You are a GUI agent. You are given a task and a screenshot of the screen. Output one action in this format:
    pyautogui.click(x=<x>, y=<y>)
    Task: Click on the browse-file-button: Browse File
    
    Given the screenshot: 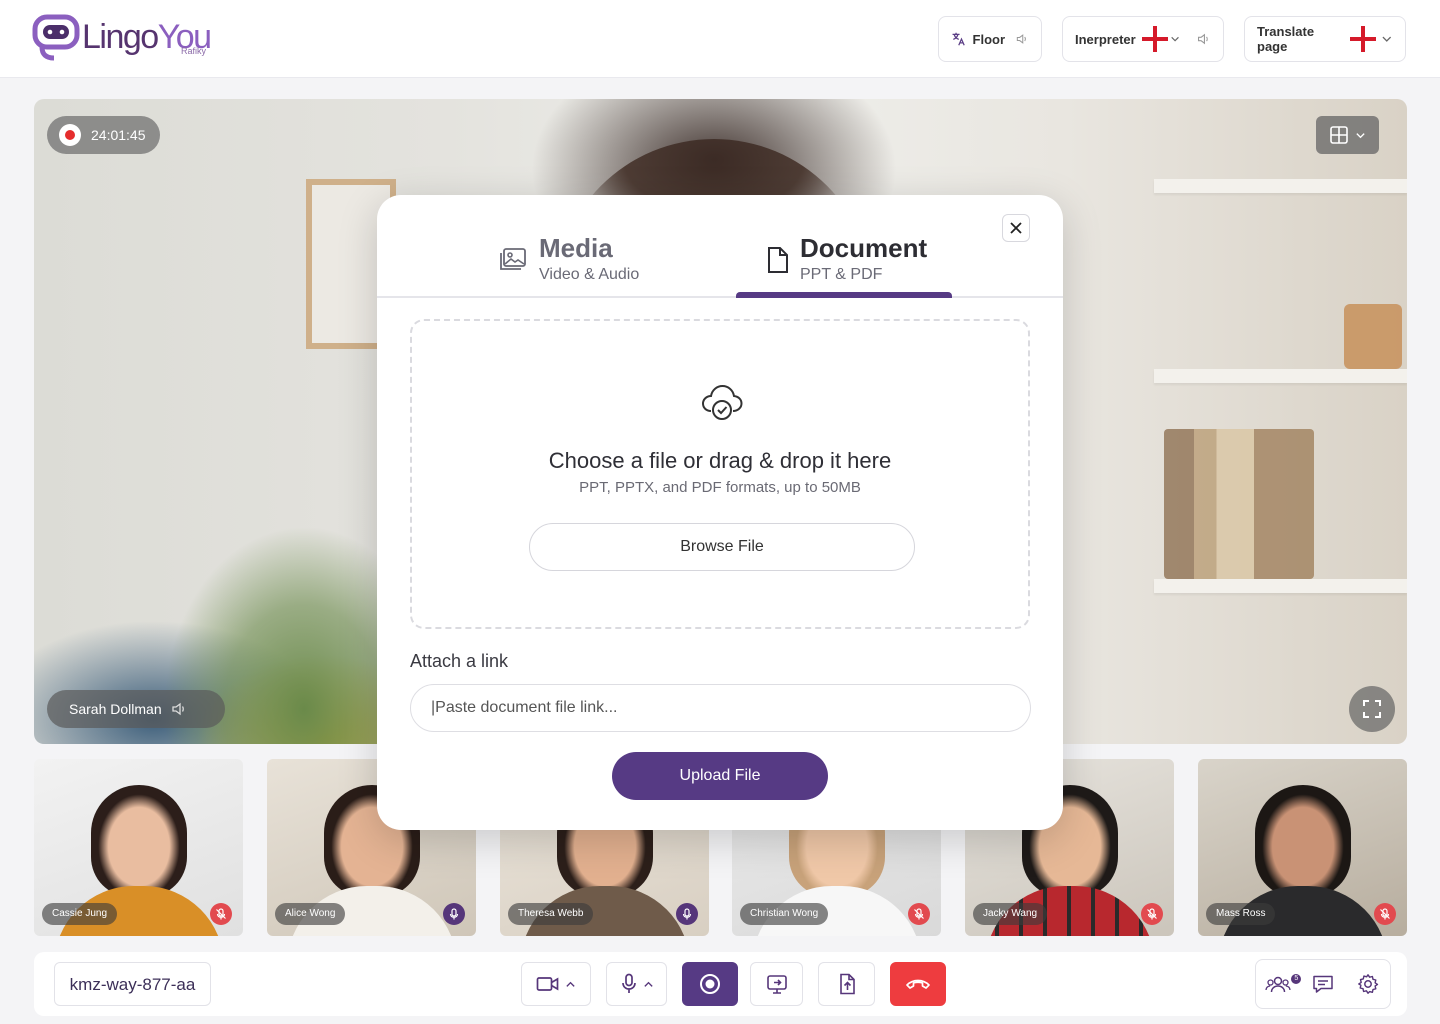 What is the action you would take?
    pyautogui.click(x=722, y=547)
    